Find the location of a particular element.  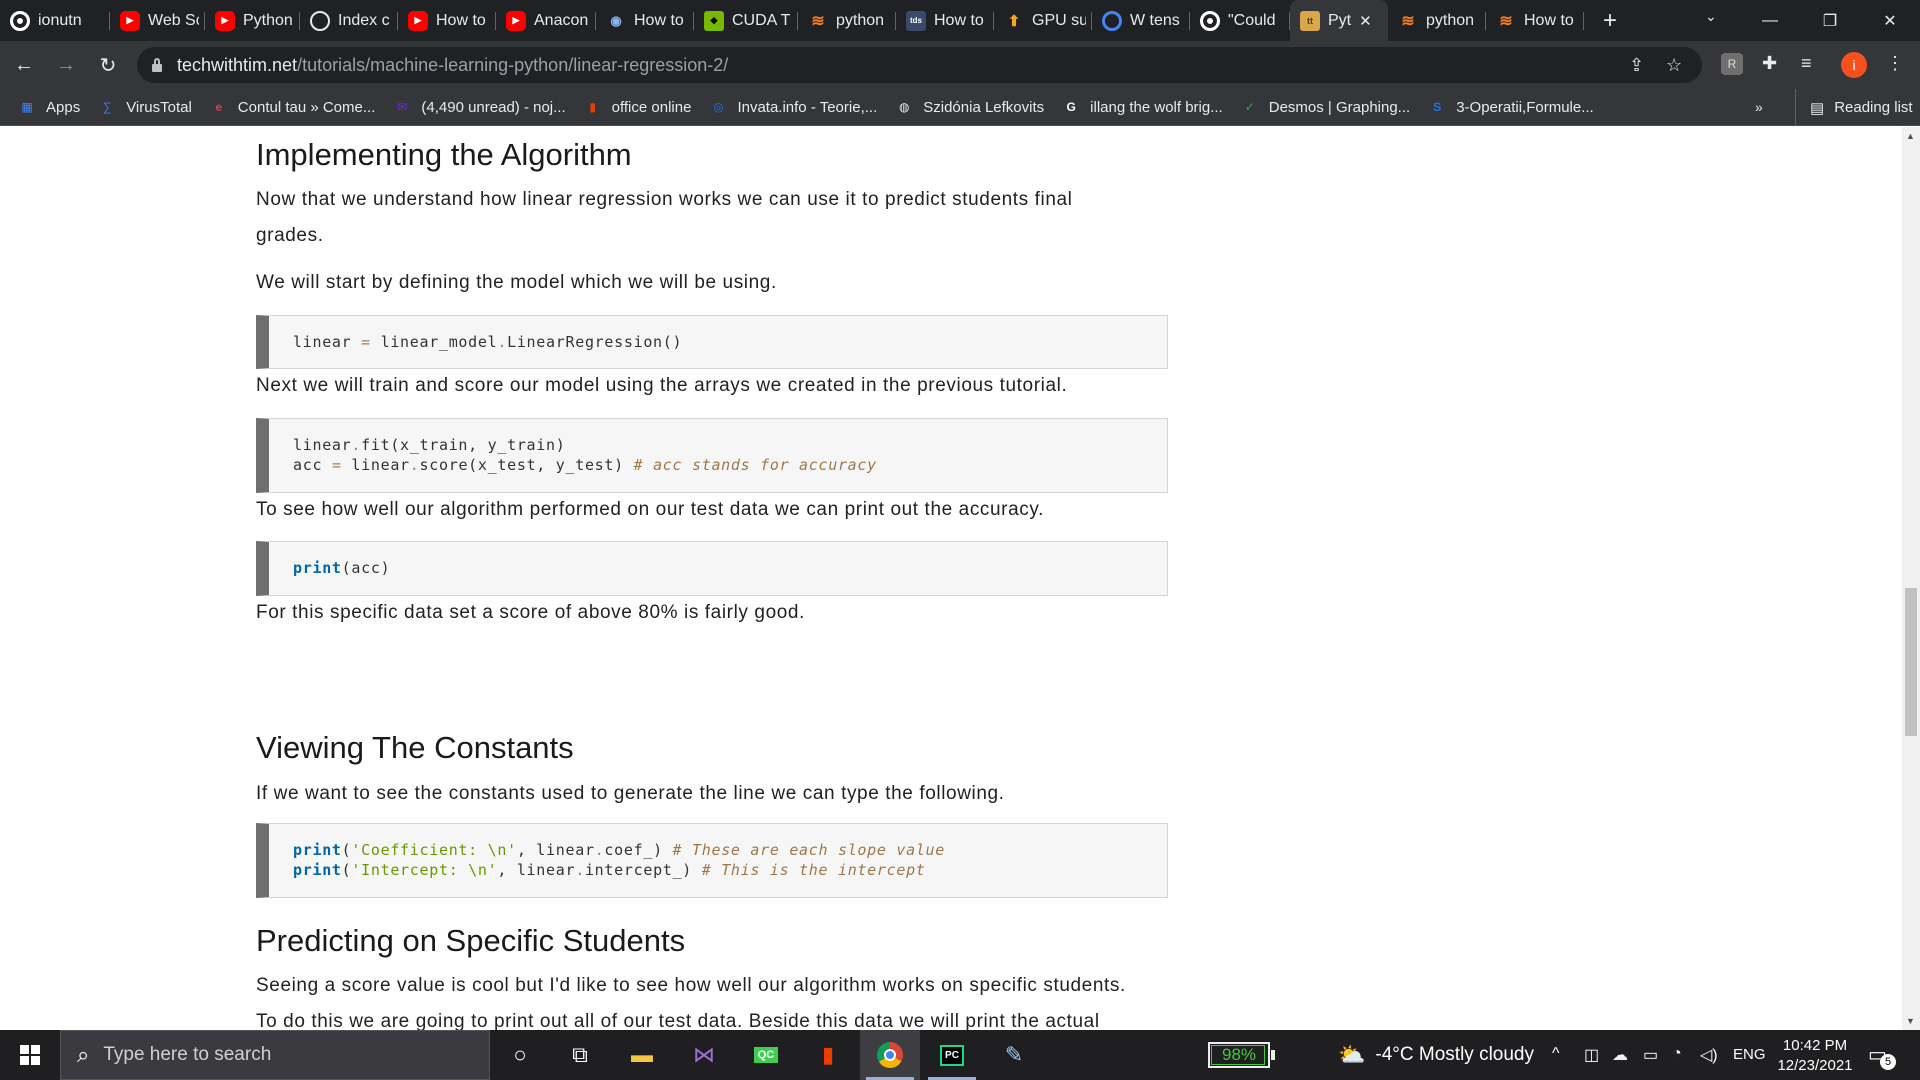

media-control-icon: ≡ is located at coordinates (1806, 63).